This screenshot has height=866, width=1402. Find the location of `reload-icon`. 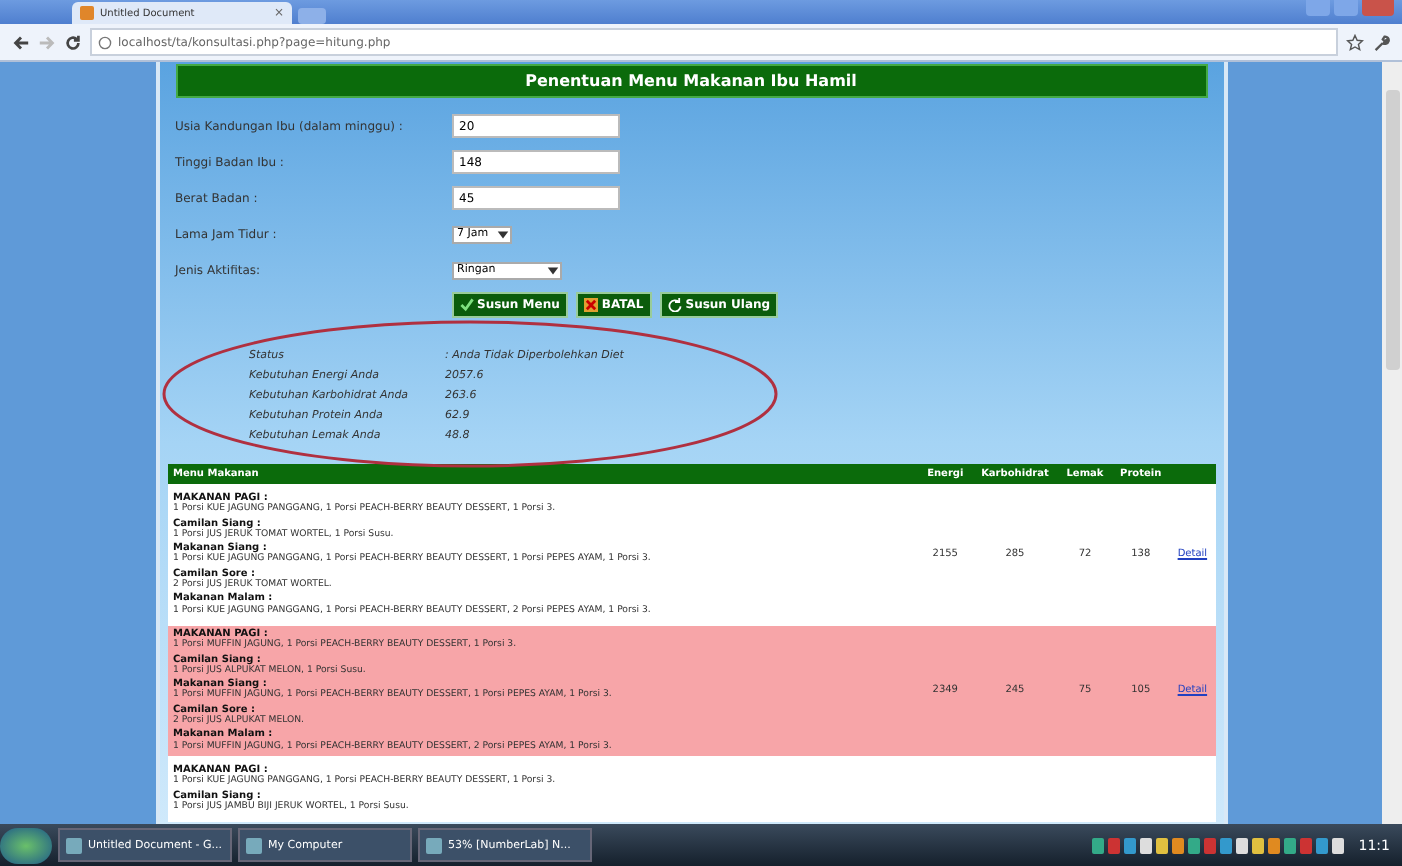

reload-icon is located at coordinates (73, 42).